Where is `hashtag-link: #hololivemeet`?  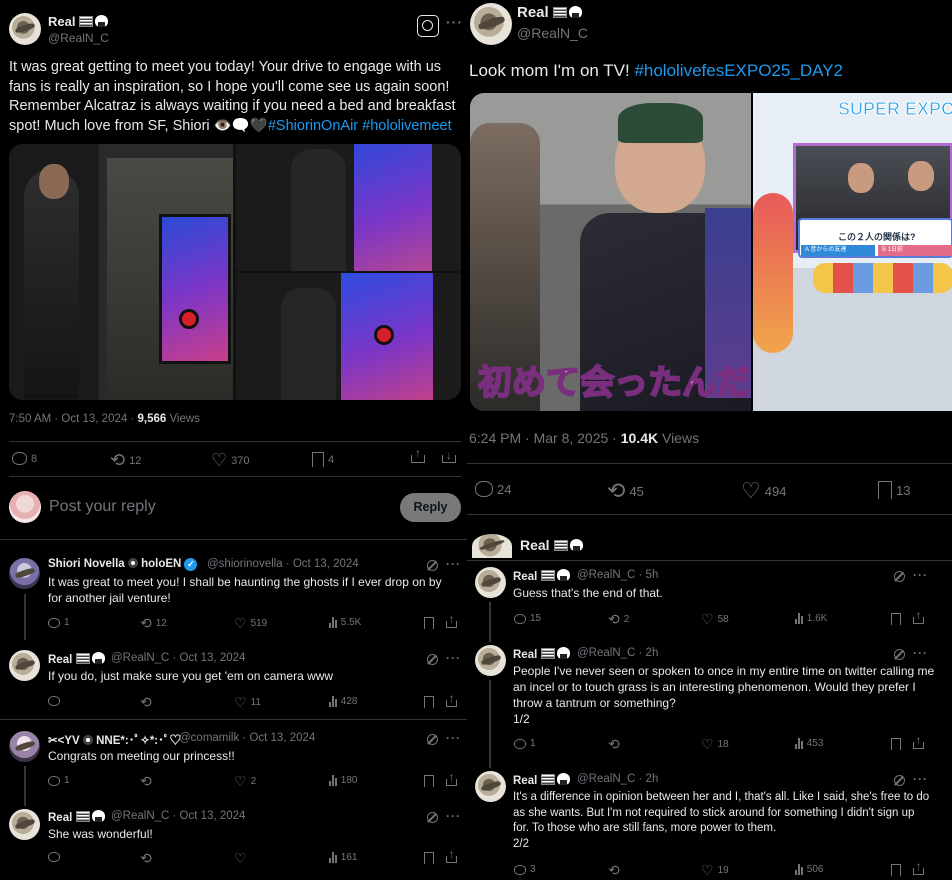 hashtag-link: #hololivemeet is located at coordinates (406, 126).